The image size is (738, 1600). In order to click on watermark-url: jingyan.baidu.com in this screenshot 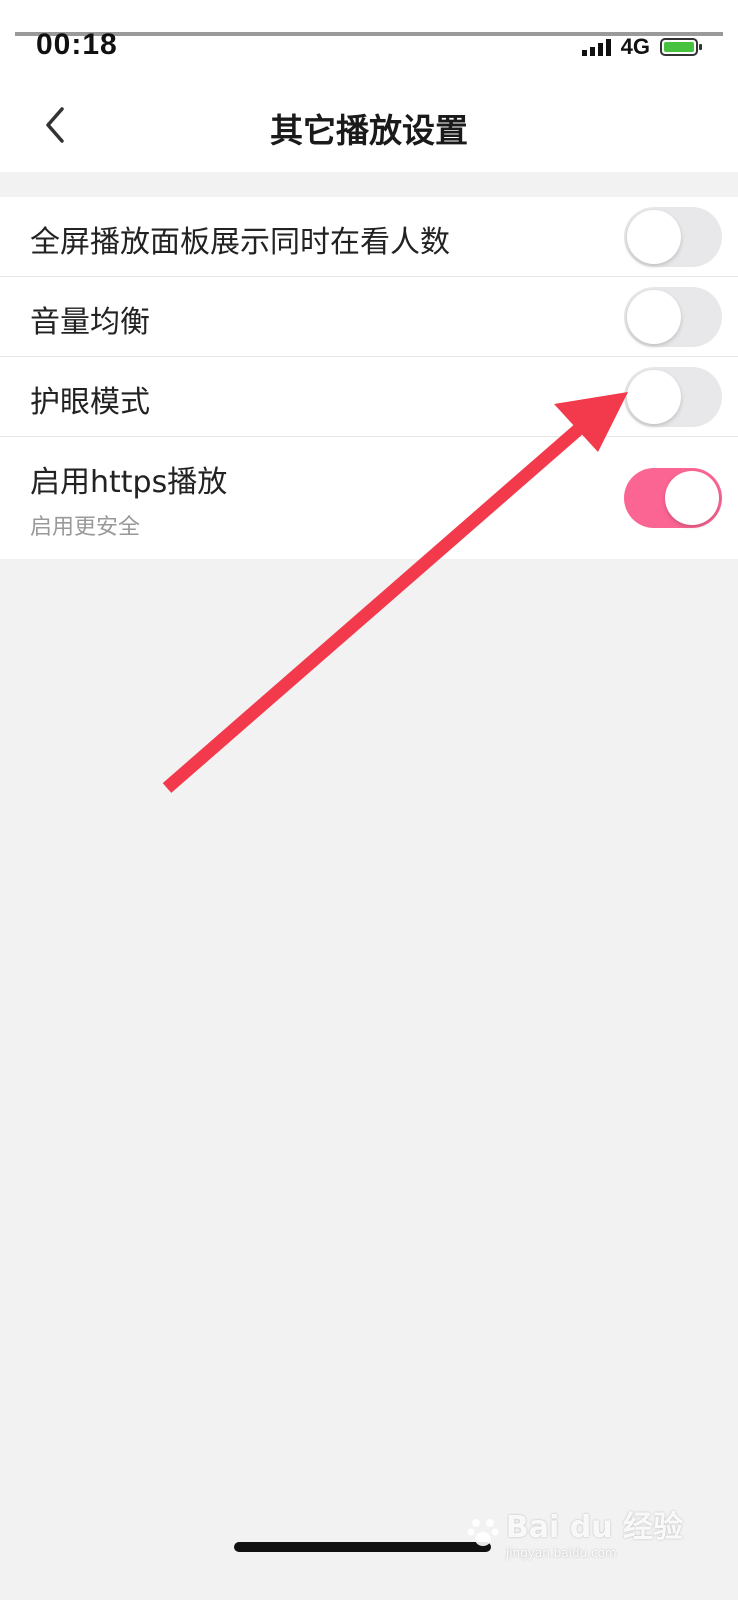, I will do `click(561, 1553)`.